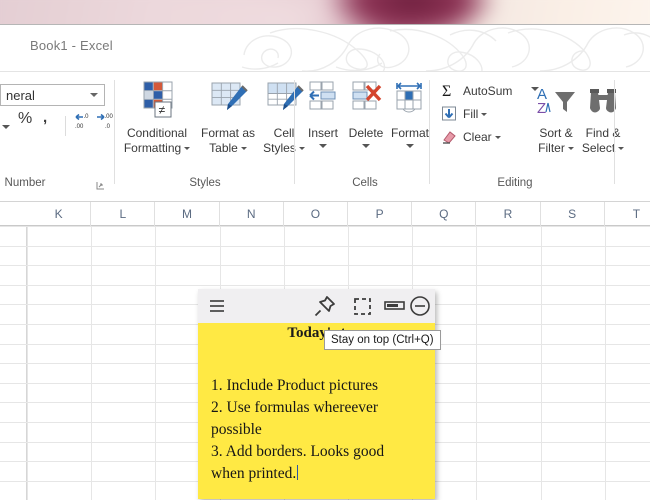 The height and width of the screenshot is (500, 650). I want to click on binoculars-icon, so click(603, 105).